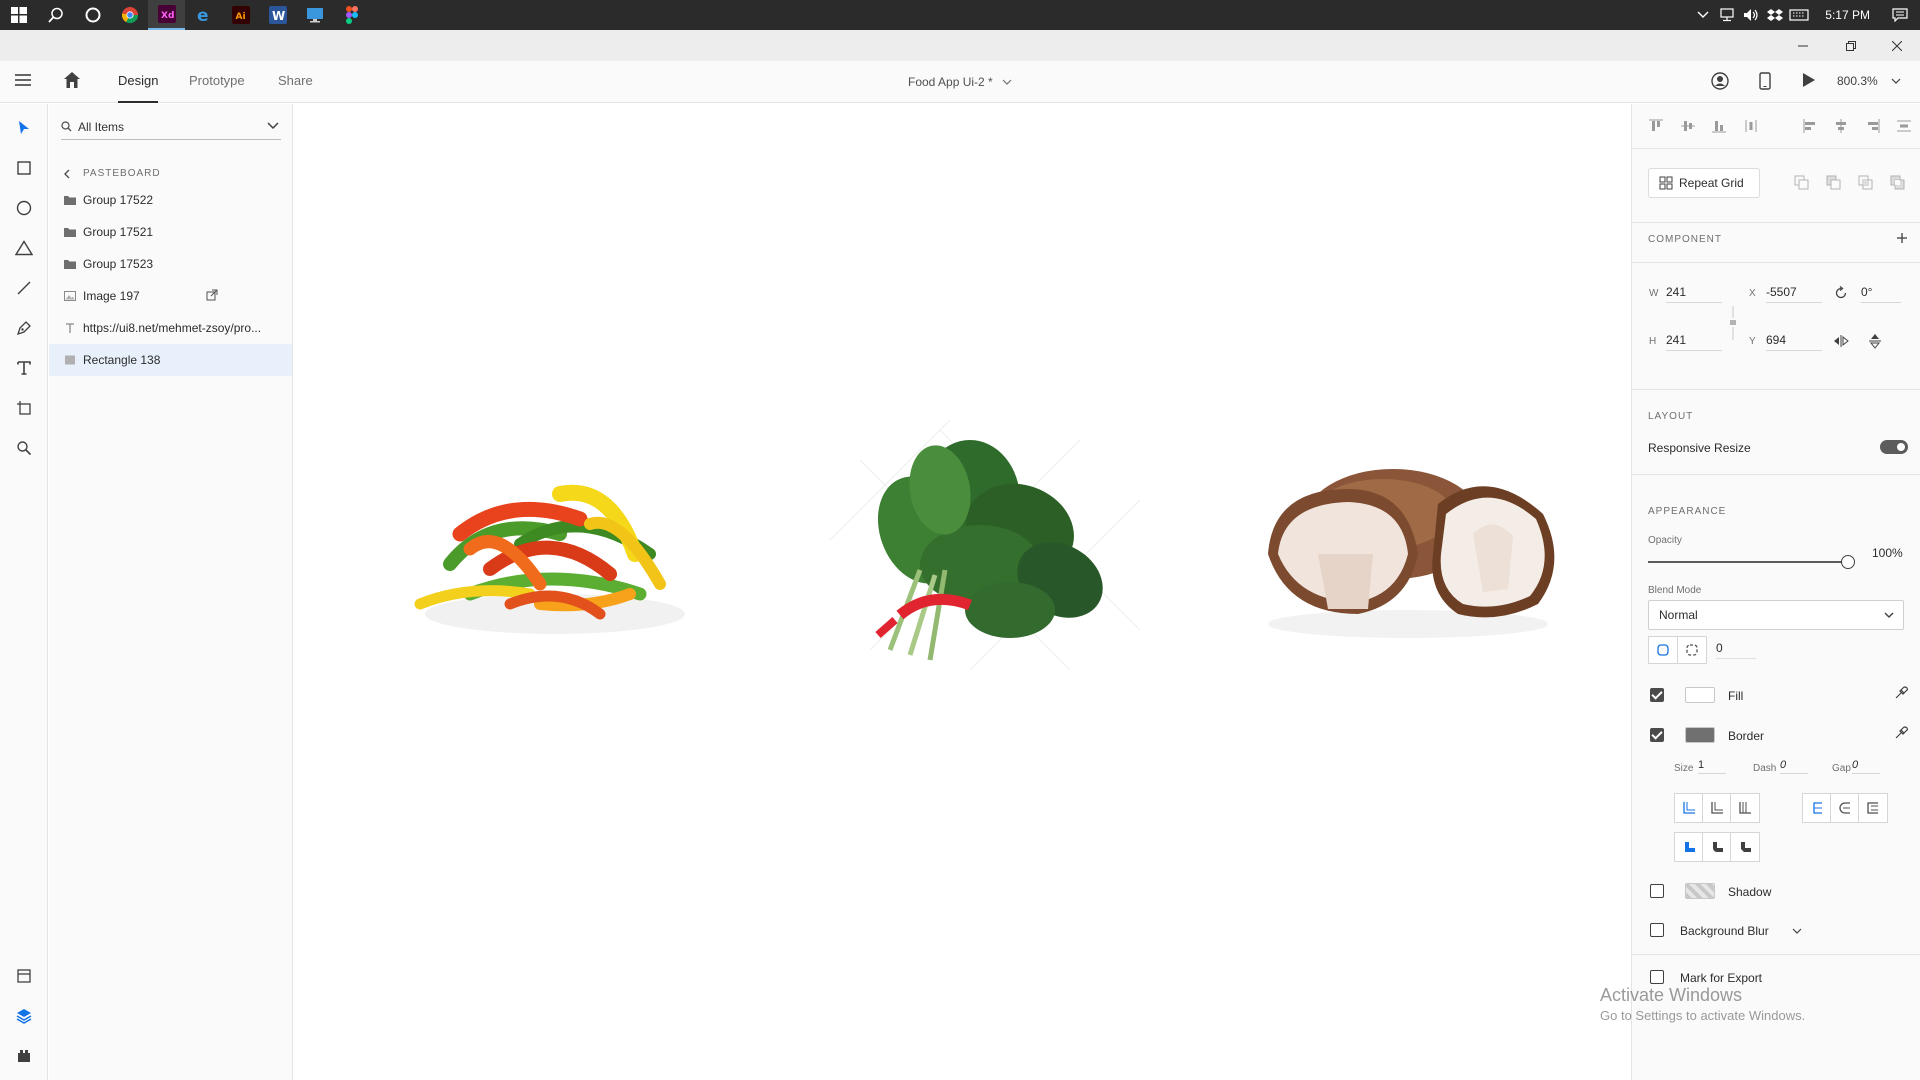  Describe the element at coordinates (1887, 553) in the screenshot. I see `opacity-value: 100%` at that location.